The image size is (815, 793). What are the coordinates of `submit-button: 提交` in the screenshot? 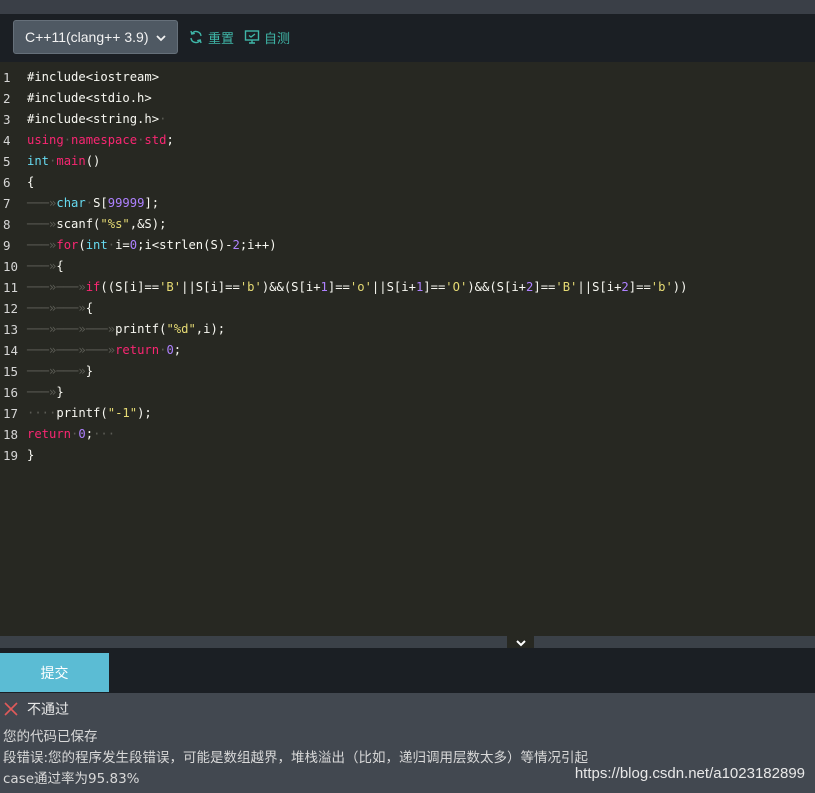 It's located at (54, 672).